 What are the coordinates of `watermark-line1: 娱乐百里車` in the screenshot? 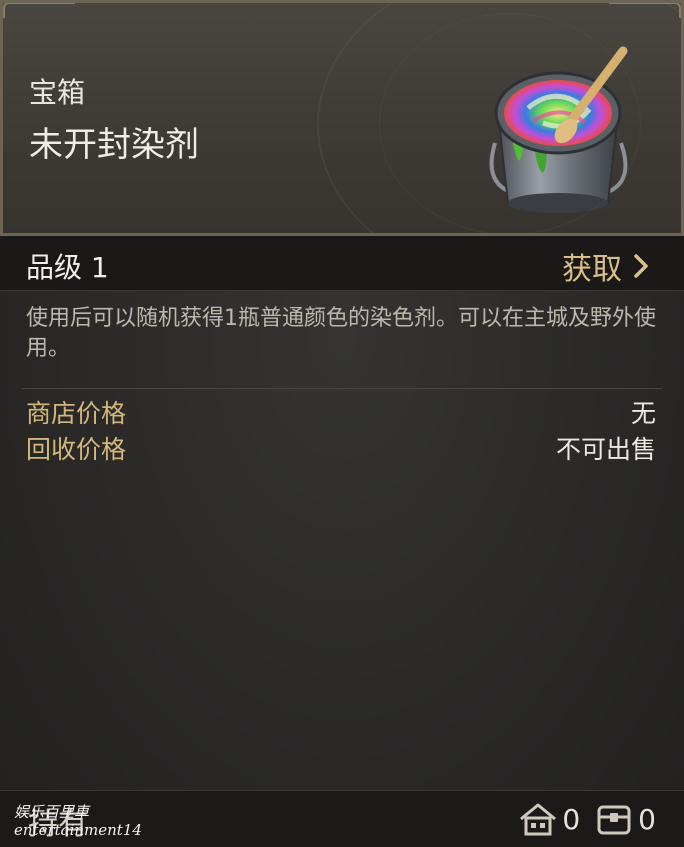 It's located at (52, 812).